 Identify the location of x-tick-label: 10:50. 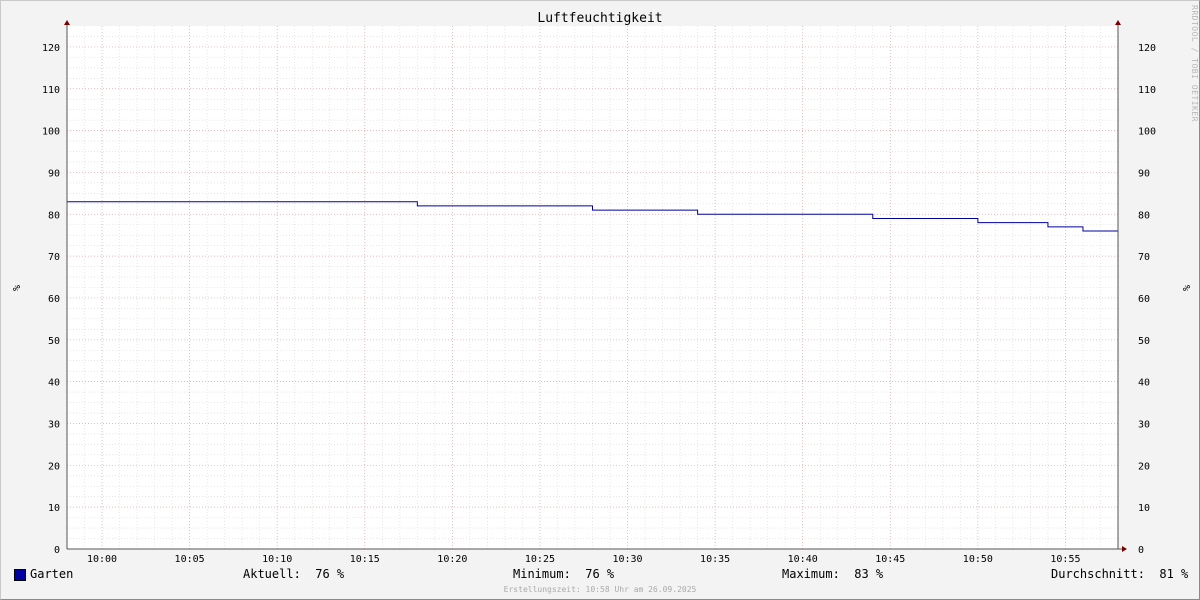
(978, 559).